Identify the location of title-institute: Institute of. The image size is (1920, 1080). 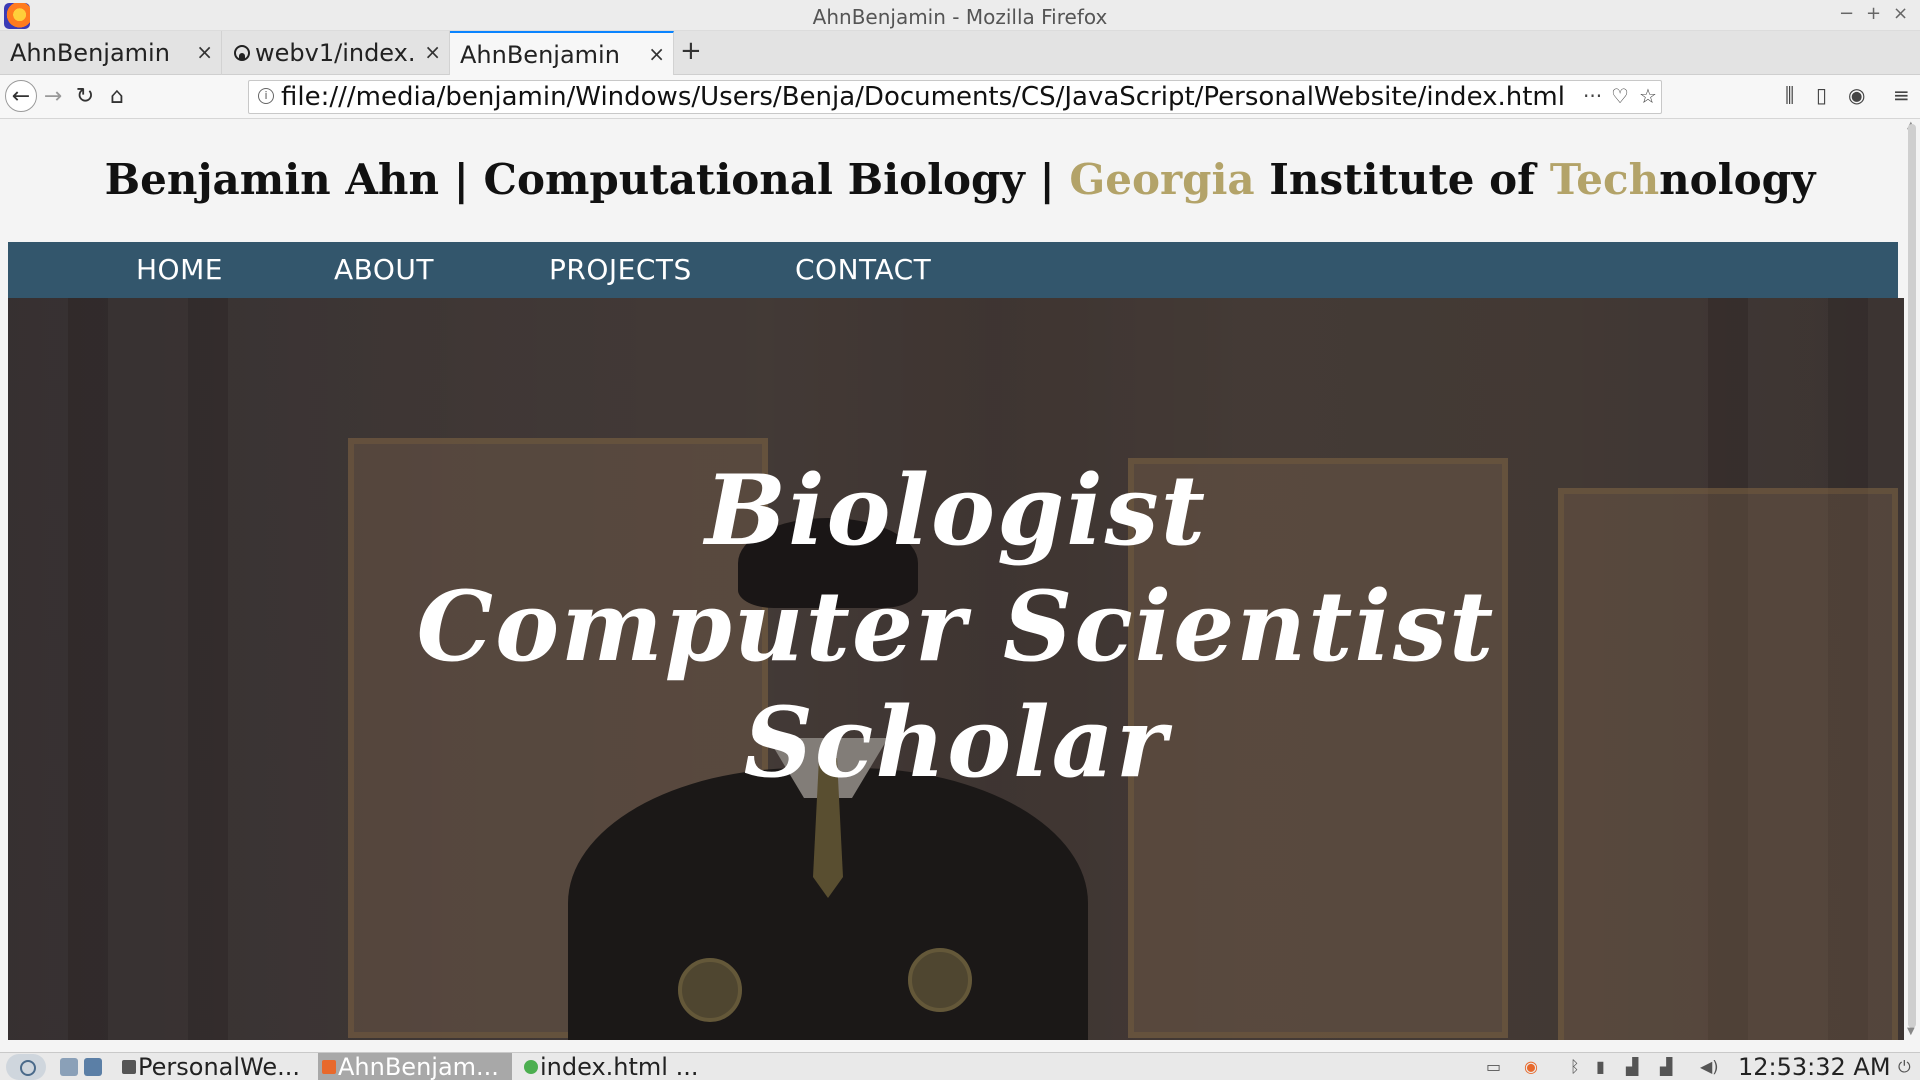
(1402, 179).